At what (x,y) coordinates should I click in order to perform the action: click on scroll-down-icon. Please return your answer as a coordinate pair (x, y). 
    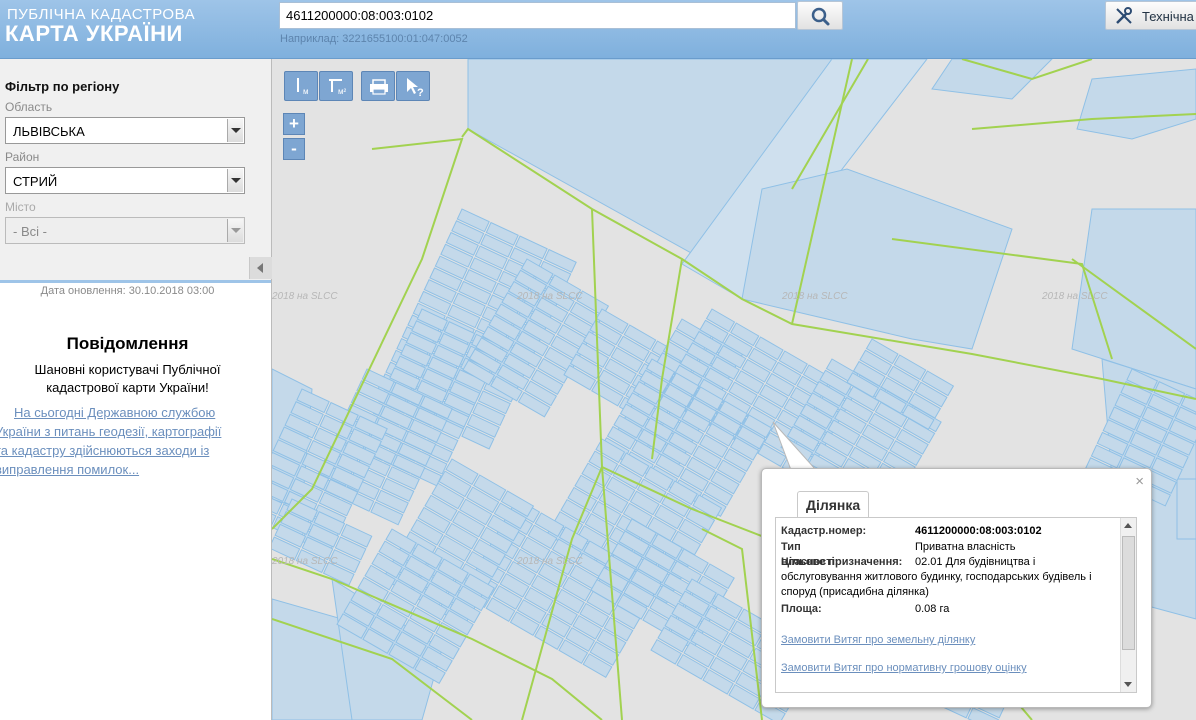
    Looking at the image, I should click on (1128, 684).